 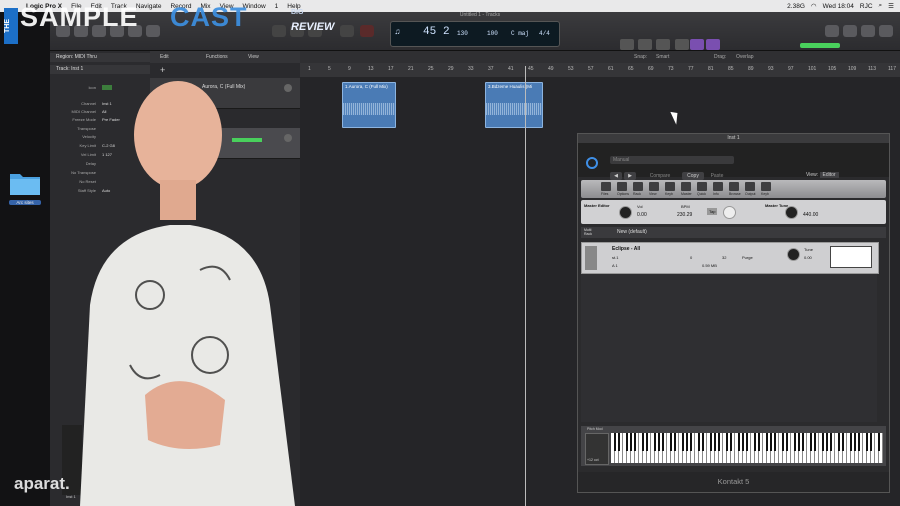 What do you see at coordinates (891, 6) in the screenshot?
I see `list-icon: ☰` at bounding box center [891, 6].